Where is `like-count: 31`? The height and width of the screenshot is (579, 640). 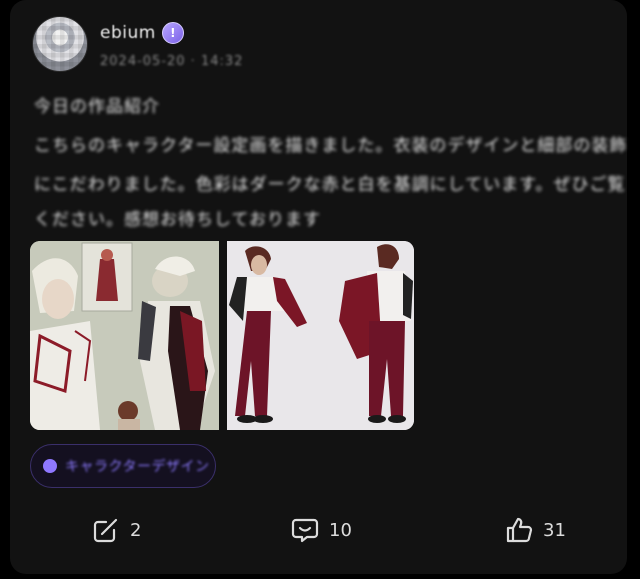 like-count: 31 is located at coordinates (554, 530).